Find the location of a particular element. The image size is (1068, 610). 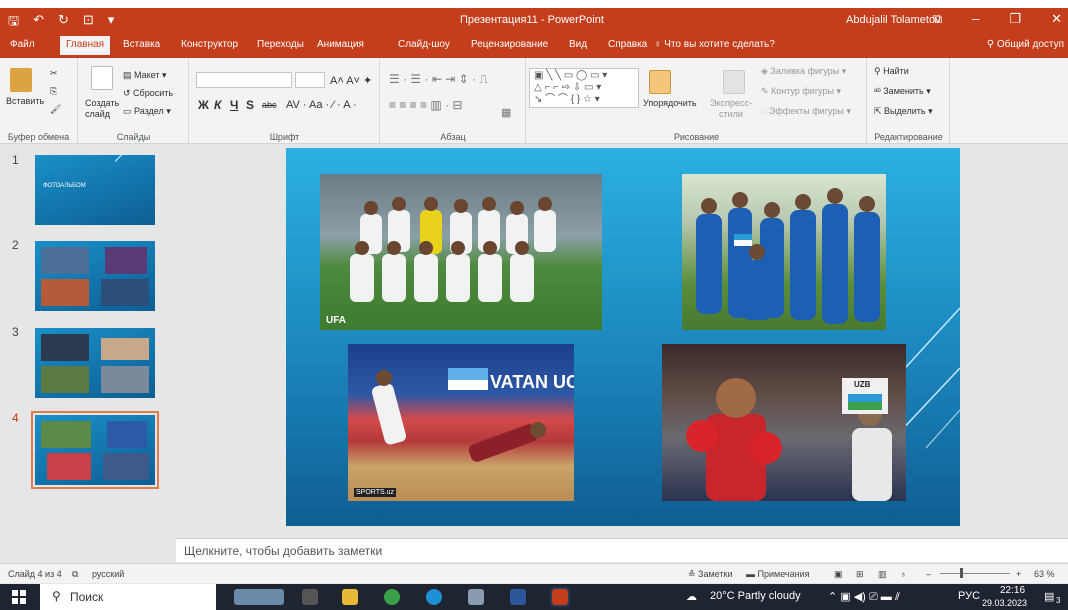

slideshow-view-icon: ♁ is located at coordinates (903, 574).